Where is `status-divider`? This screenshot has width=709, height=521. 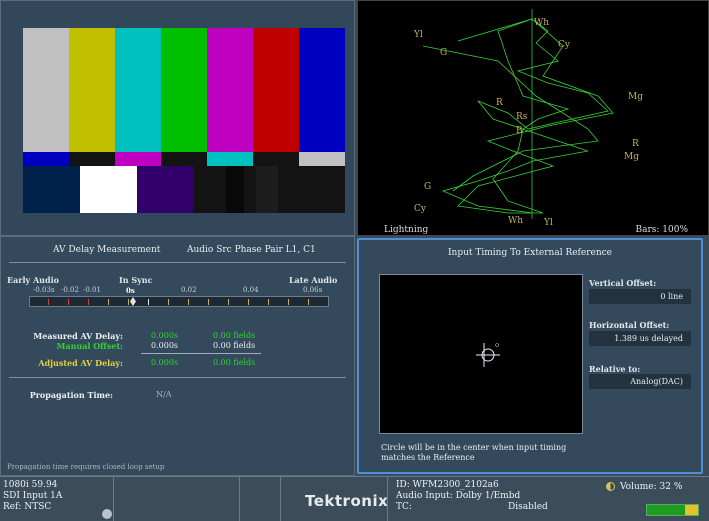
status-divider is located at coordinates (387, 499).